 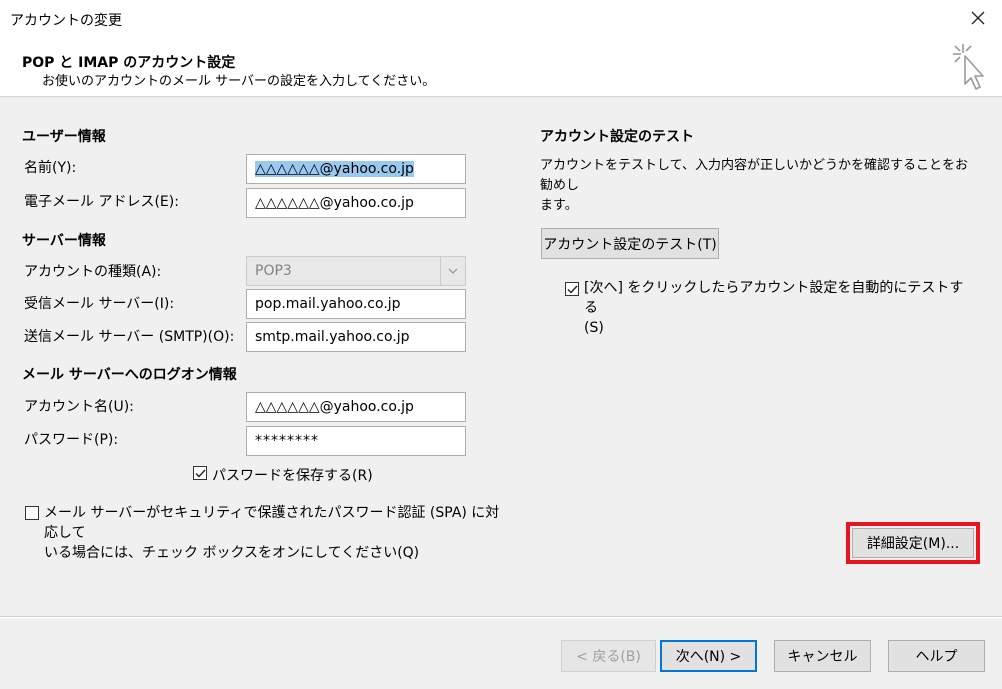 I want to click on auto-test-checkbox, so click(x=572, y=289).